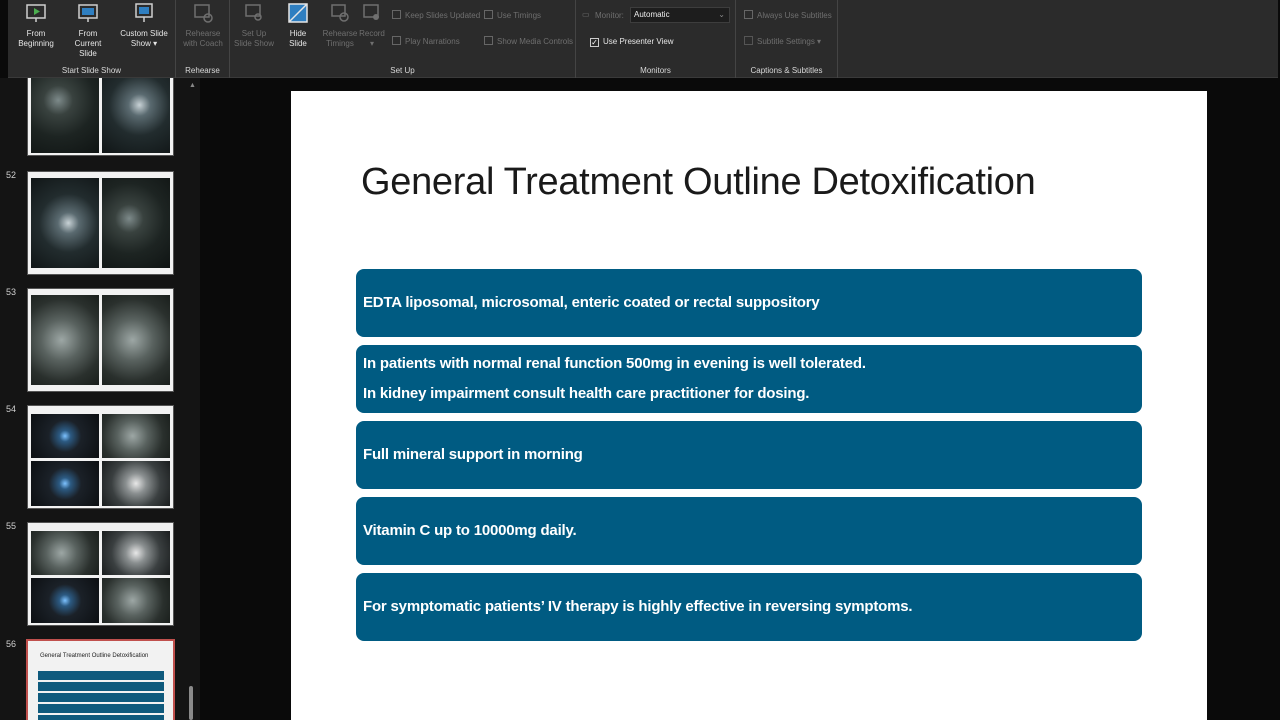 The height and width of the screenshot is (720, 1280). Describe the element at coordinates (144, 12) in the screenshot. I see `custom-show-icon` at that location.